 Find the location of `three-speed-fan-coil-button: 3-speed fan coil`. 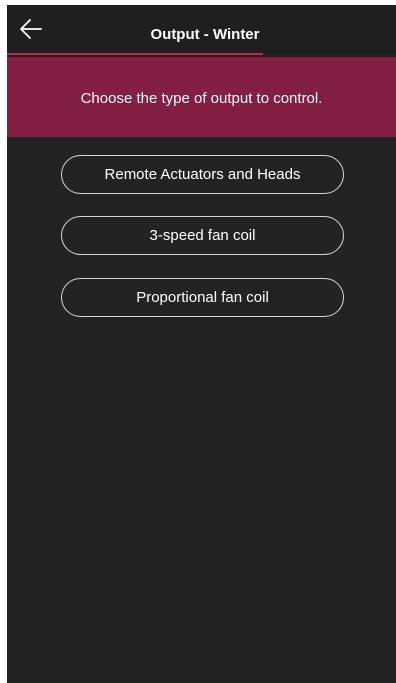

three-speed-fan-coil-button: 3-speed fan coil is located at coordinates (202, 235).